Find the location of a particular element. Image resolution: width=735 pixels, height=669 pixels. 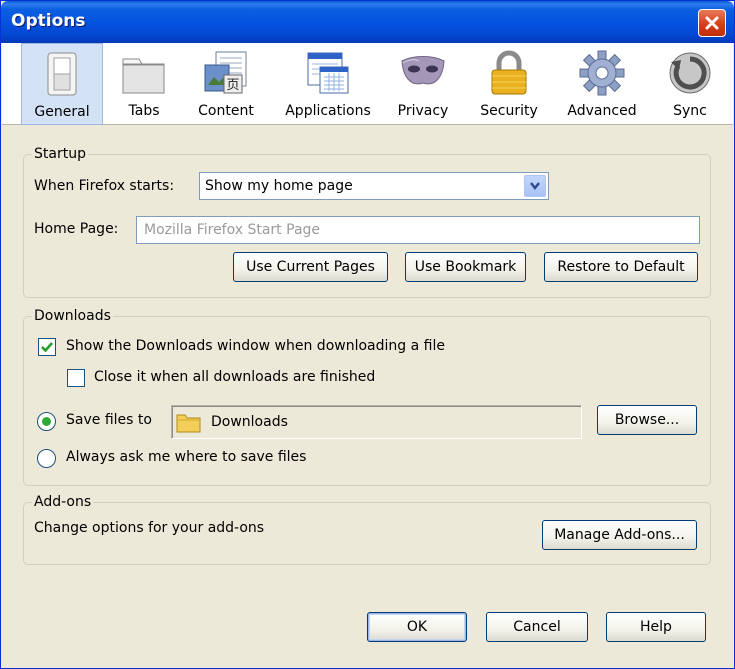

save-path-field: Downloads is located at coordinates (376, 422).